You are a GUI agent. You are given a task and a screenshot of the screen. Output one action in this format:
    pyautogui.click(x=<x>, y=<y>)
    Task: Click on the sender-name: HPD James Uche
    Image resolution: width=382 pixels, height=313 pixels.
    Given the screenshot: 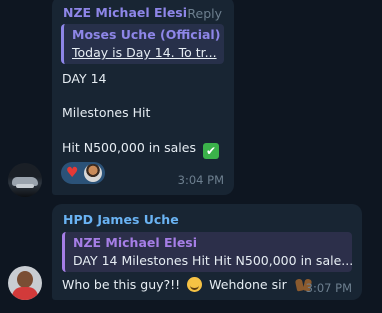 What is the action you would take?
    pyautogui.click(x=121, y=219)
    